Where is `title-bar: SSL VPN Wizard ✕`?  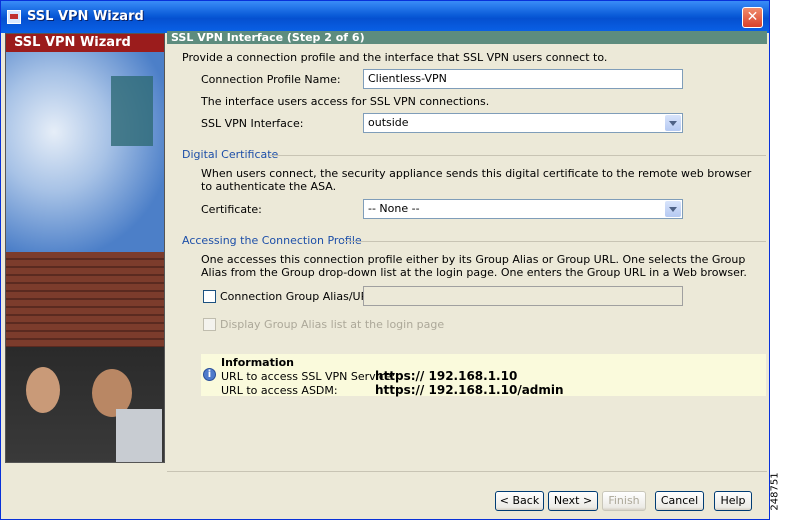 title-bar: SSL VPN Wizard ✕ is located at coordinates (385, 17).